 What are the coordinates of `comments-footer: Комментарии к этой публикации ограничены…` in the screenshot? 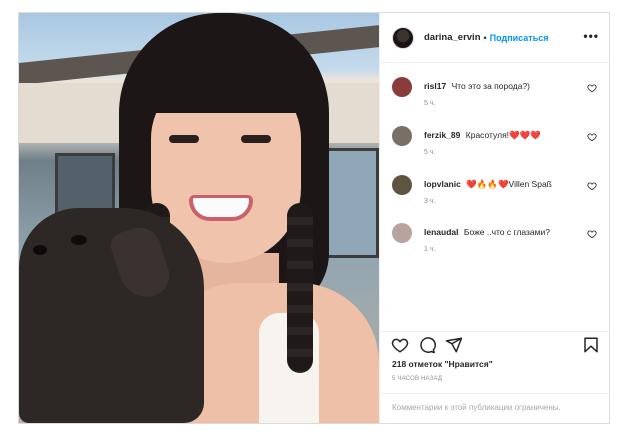 It's located at (495, 408).